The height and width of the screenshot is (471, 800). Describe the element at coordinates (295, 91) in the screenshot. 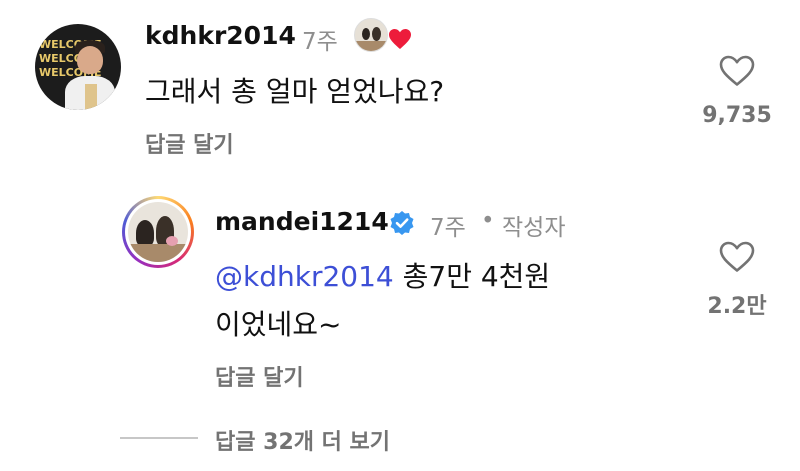

I see `comment-text: 그래서 총 얼마 얻었나요?` at that location.